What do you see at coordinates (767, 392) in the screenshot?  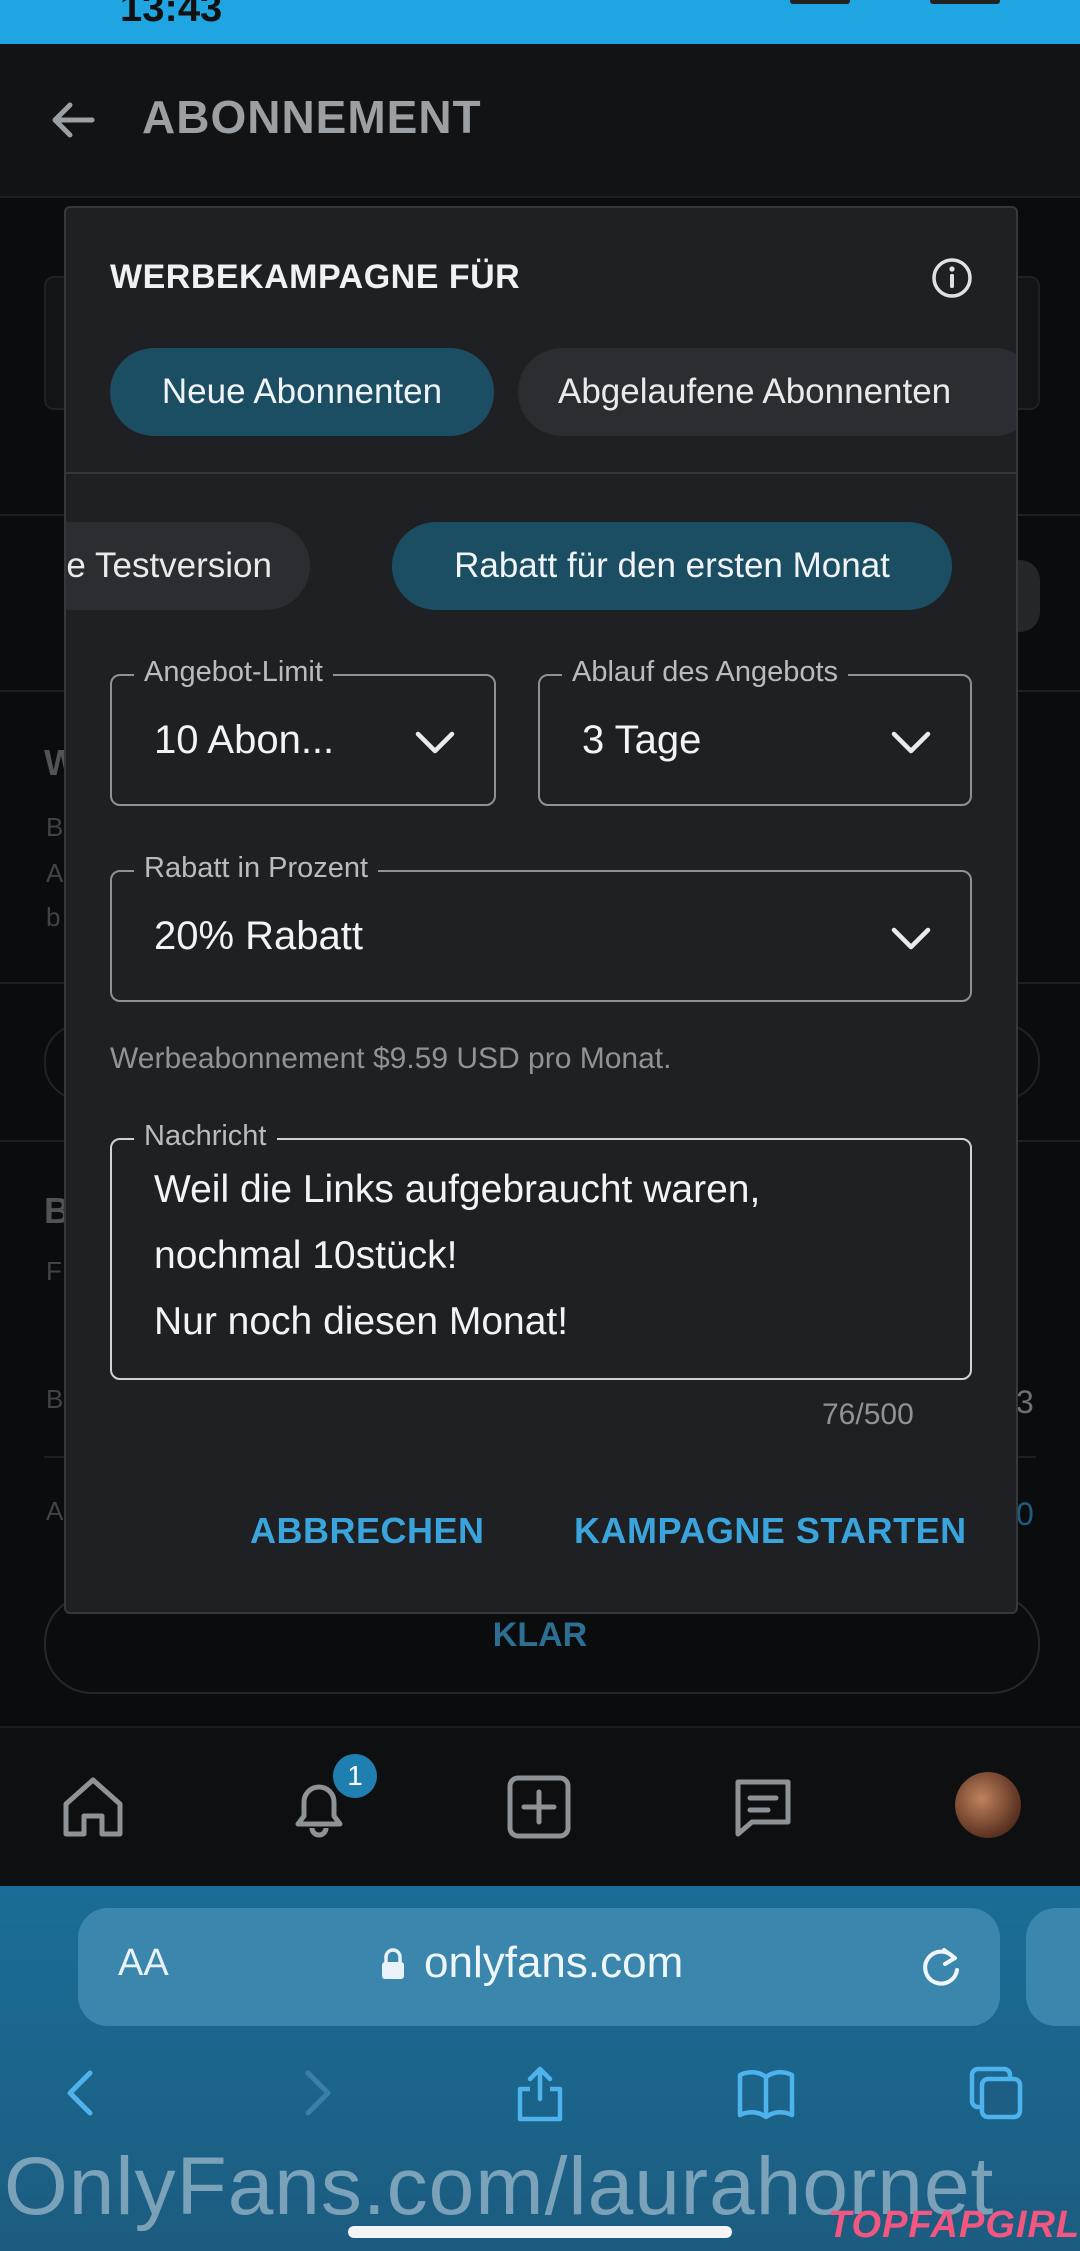 I see `chip-expired-subscribers: Abgelaufene Abonnenten` at bounding box center [767, 392].